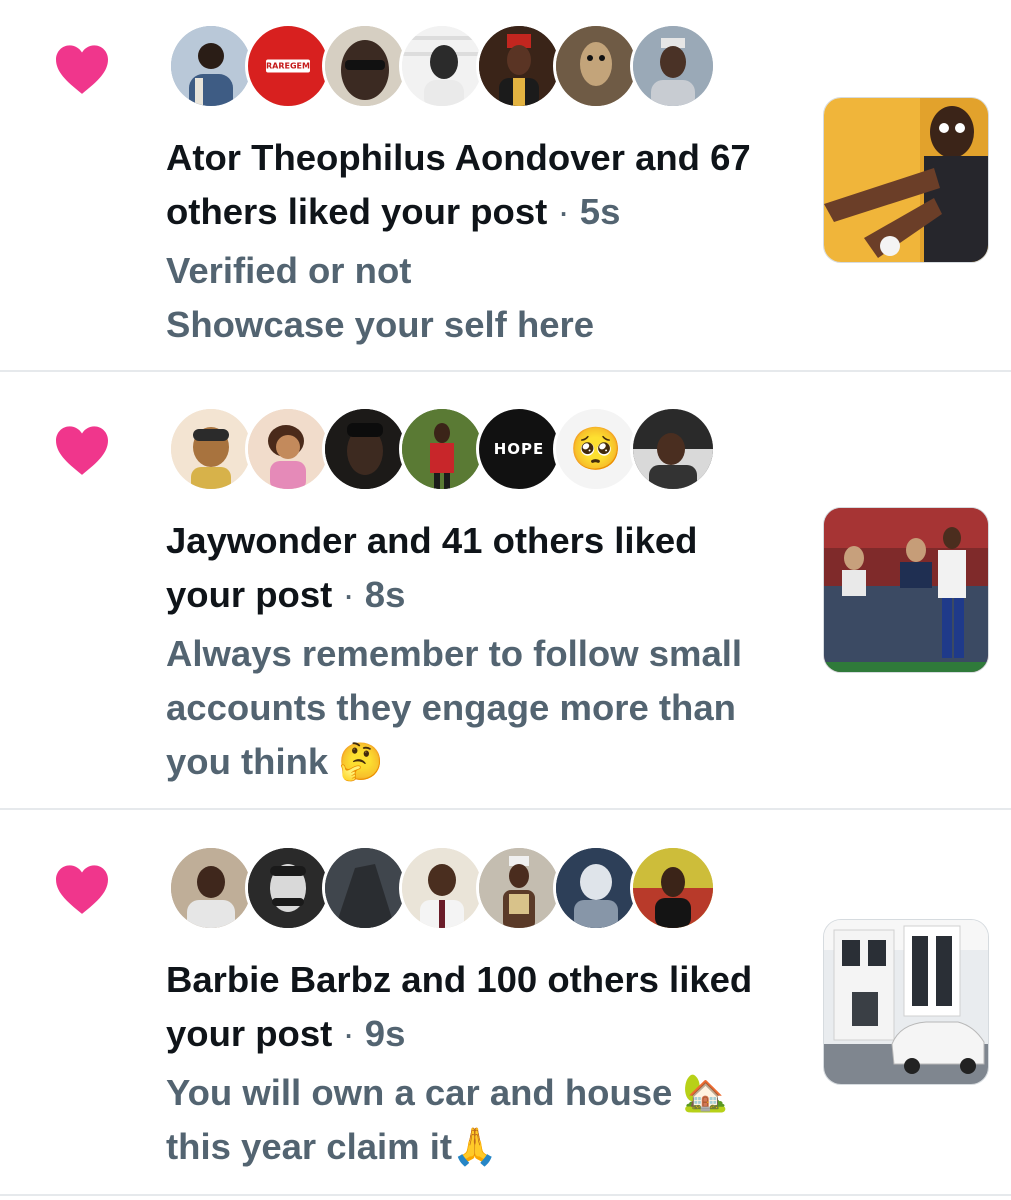 Image resolution: width=1011 pixels, height=1200 pixels. Describe the element at coordinates (385, 1033) in the screenshot. I see `timestamp: 9s` at that location.